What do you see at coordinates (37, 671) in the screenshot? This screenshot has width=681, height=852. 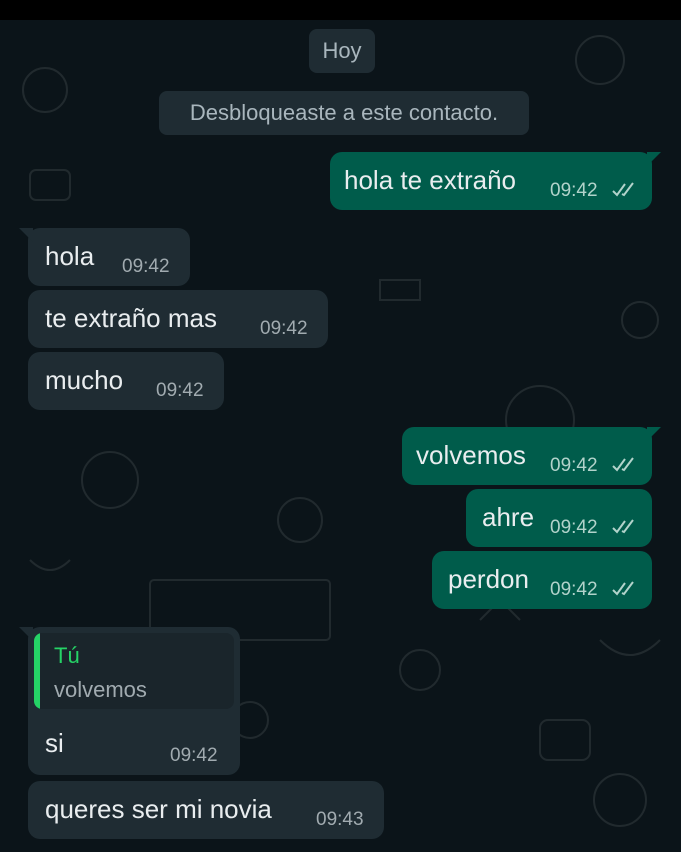 I see `quote-accent-bar` at bounding box center [37, 671].